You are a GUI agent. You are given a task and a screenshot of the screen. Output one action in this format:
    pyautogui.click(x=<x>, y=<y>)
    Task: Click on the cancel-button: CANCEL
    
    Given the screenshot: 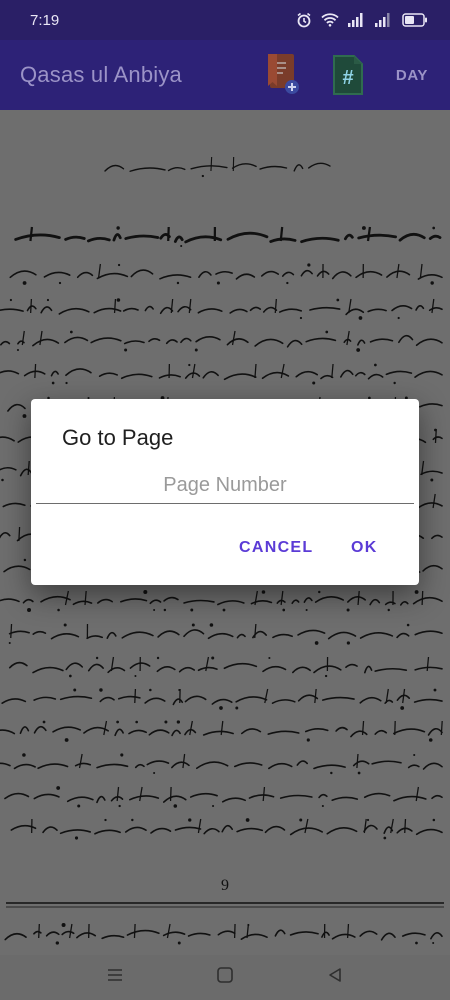 What is the action you would take?
    pyautogui.click(x=276, y=548)
    